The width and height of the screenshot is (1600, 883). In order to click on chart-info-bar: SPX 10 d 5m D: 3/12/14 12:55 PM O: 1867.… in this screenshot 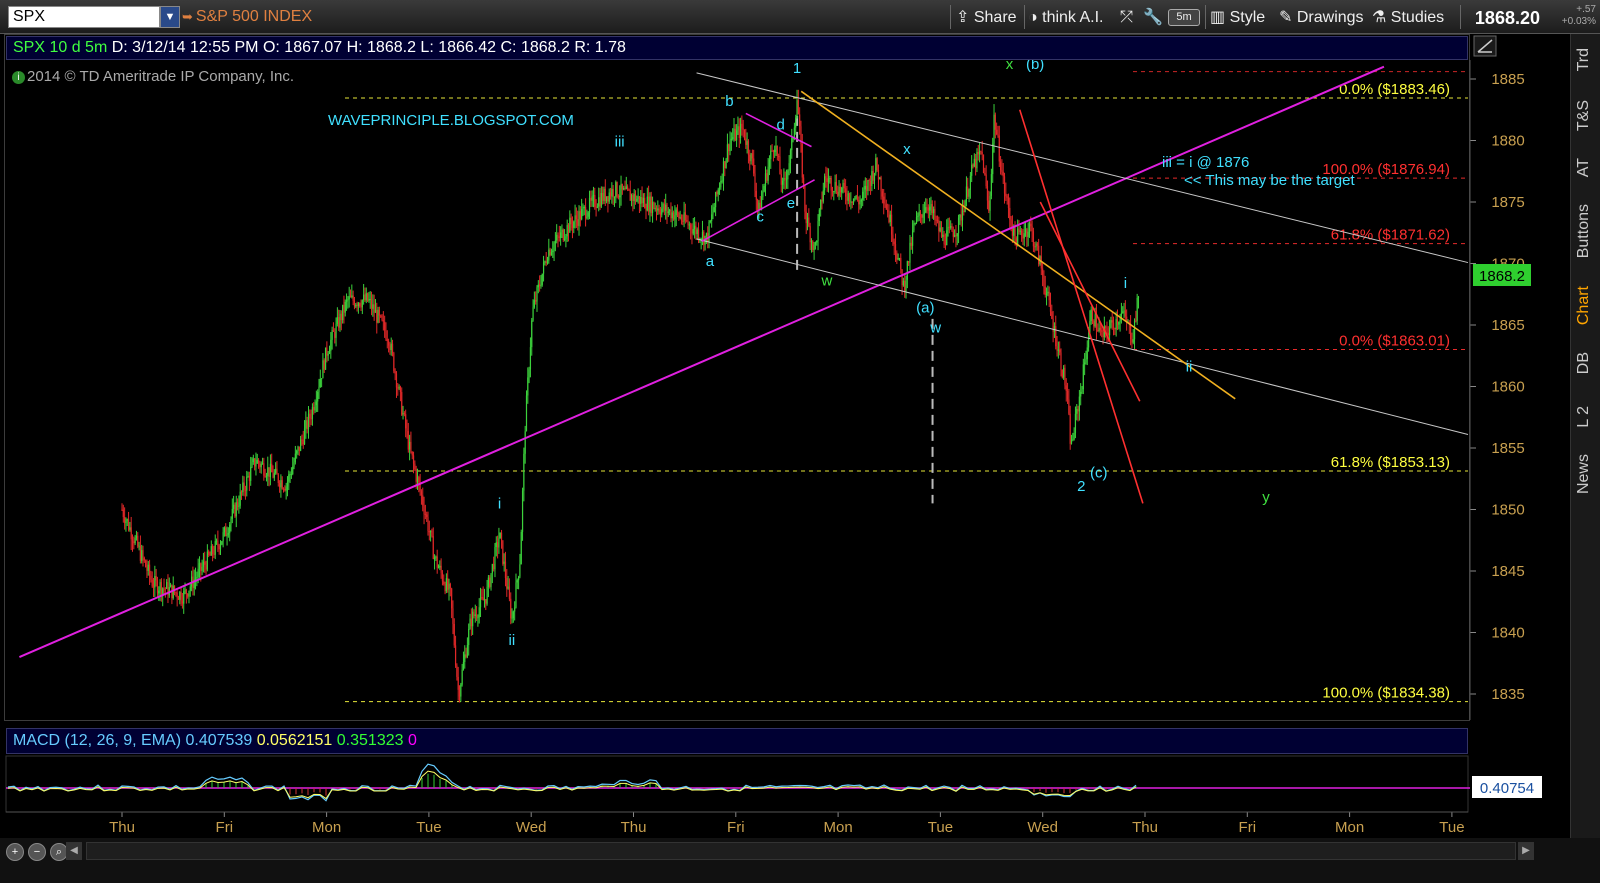, I will do `click(737, 48)`.